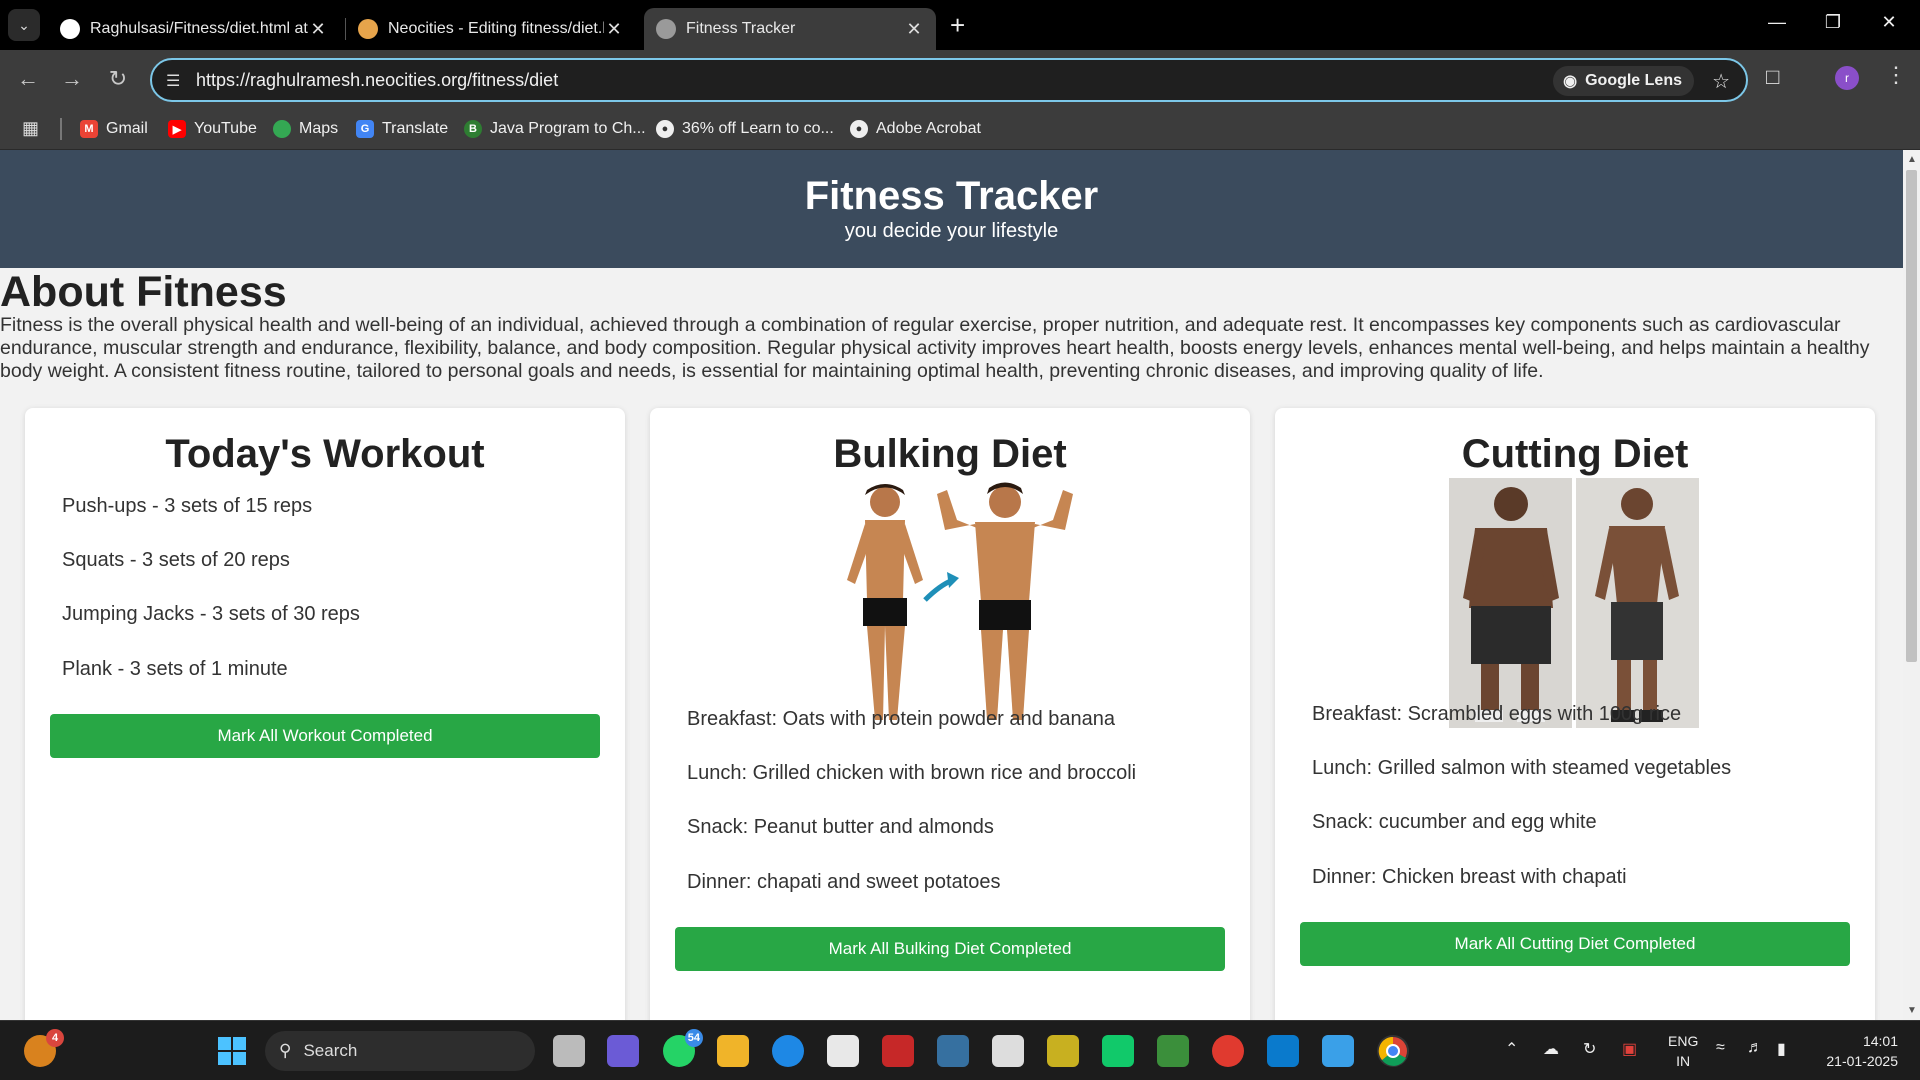  Describe the element at coordinates (212, 129) in the screenshot. I see `bookmark-youtube: ▶ YouTube` at that location.